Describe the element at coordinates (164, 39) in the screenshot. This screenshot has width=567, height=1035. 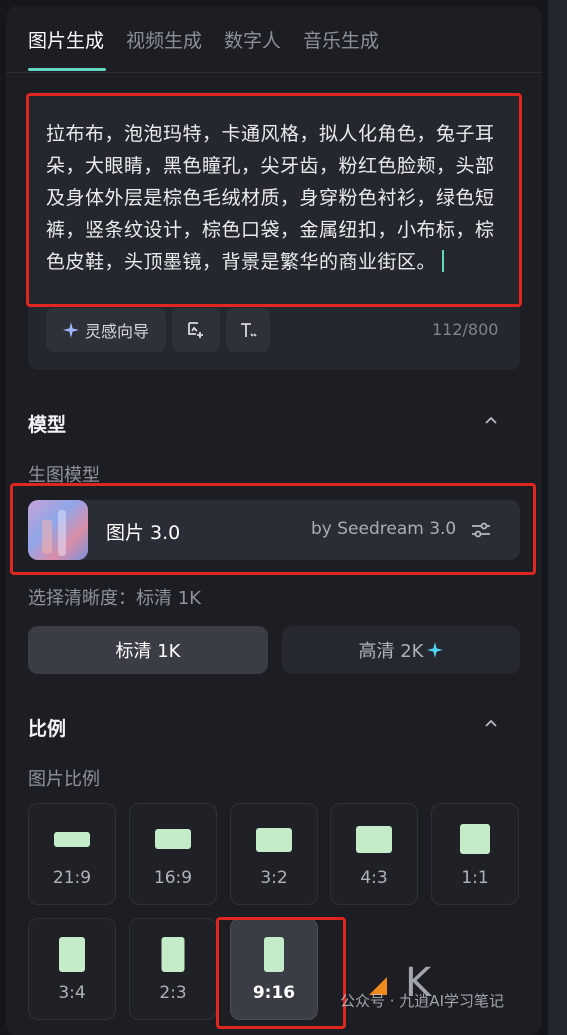
I see `tab-video-generation: 视频生成` at that location.